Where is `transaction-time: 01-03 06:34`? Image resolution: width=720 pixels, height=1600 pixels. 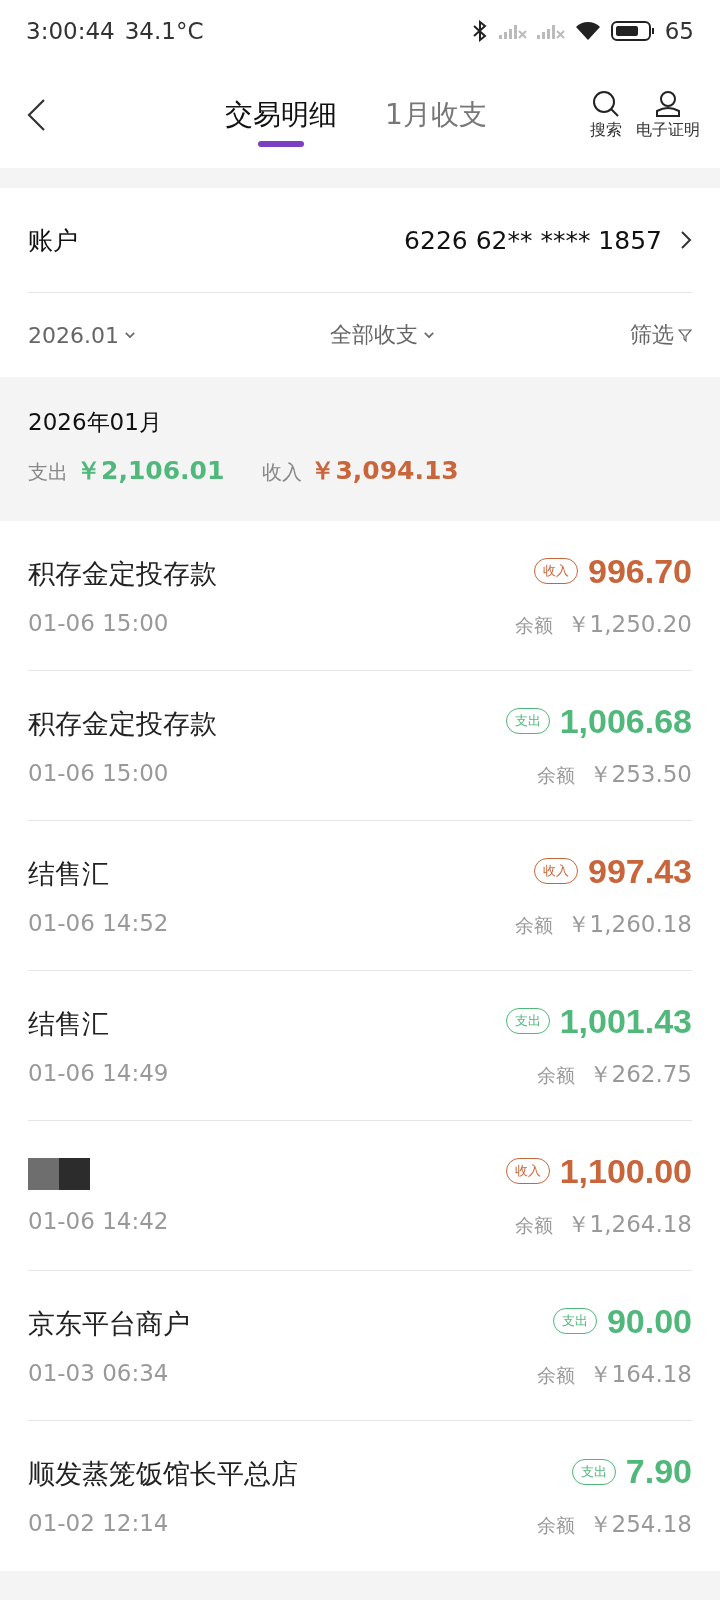
transaction-time: 01-03 06:34 is located at coordinates (99, 1372).